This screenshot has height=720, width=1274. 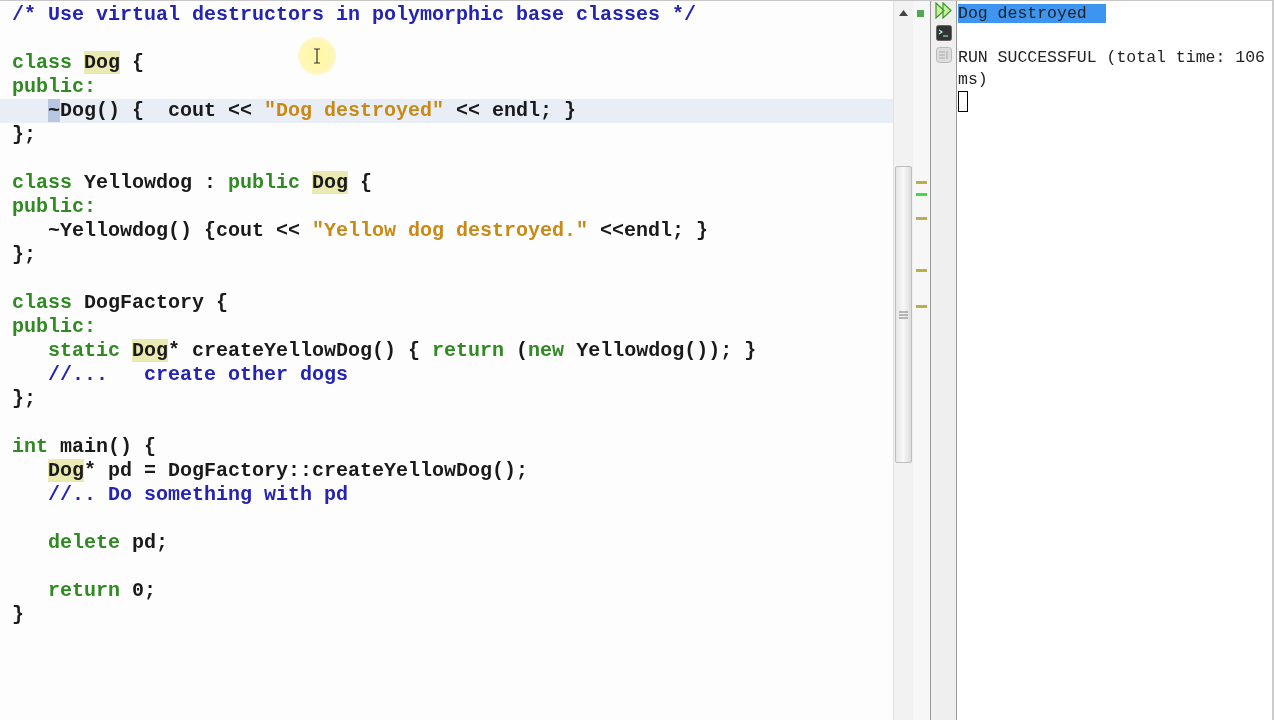 I want to click on code-line: delete pd;, so click(x=108, y=543).